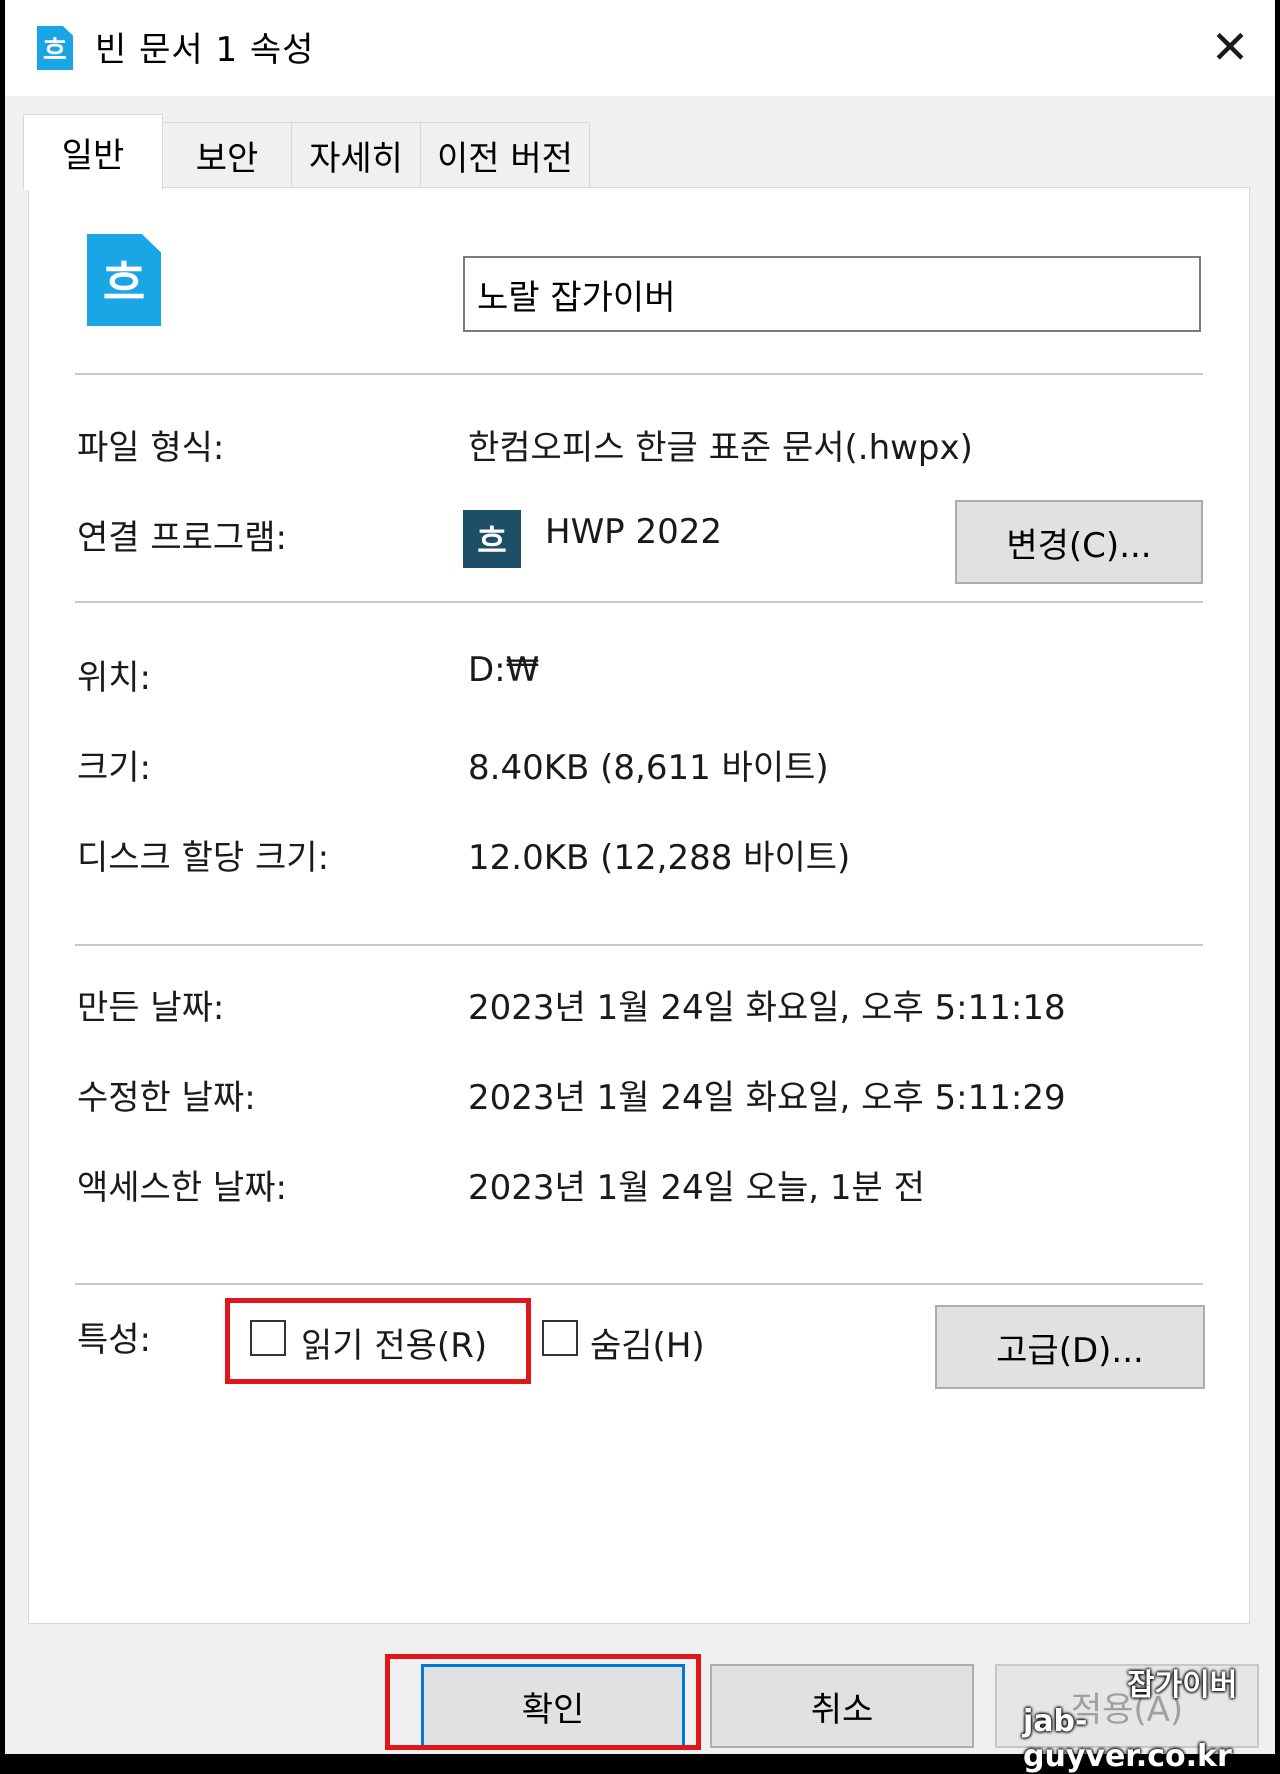 The image size is (1280, 1774). Describe the element at coordinates (696, 1188) in the screenshot. I see `accessed-value: 2023년 1월 24일 오늘, 1분 전` at that location.